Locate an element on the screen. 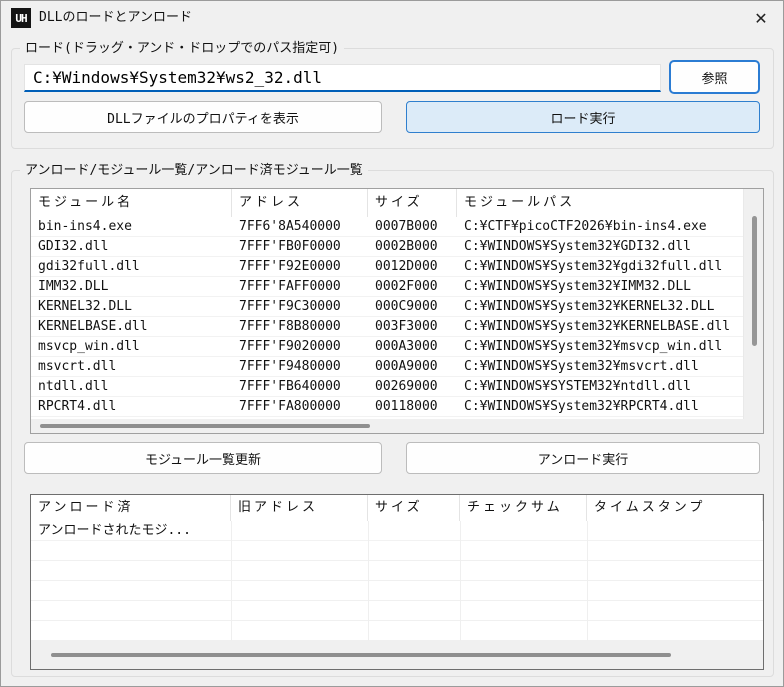  table-cell: 000A9000 is located at coordinates (406, 366).